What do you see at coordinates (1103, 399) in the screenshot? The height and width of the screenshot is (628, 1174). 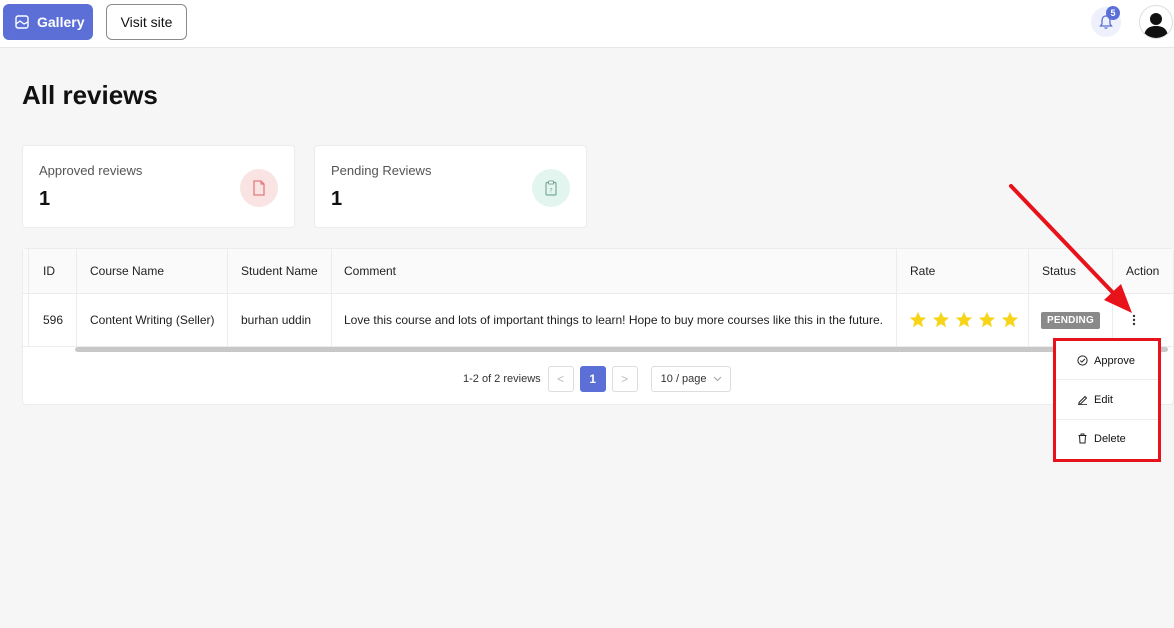 I see `menu-item-label: Edit` at bounding box center [1103, 399].